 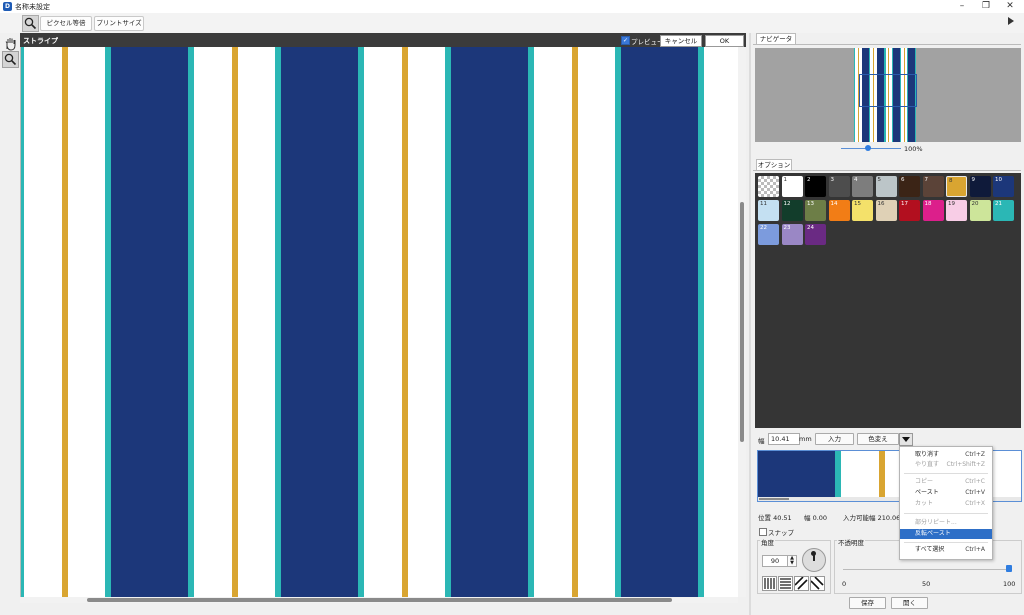 What do you see at coordinates (1011, 21) in the screenshot?
I see `expand-panel-icon` at bounding box center [1011, 21].